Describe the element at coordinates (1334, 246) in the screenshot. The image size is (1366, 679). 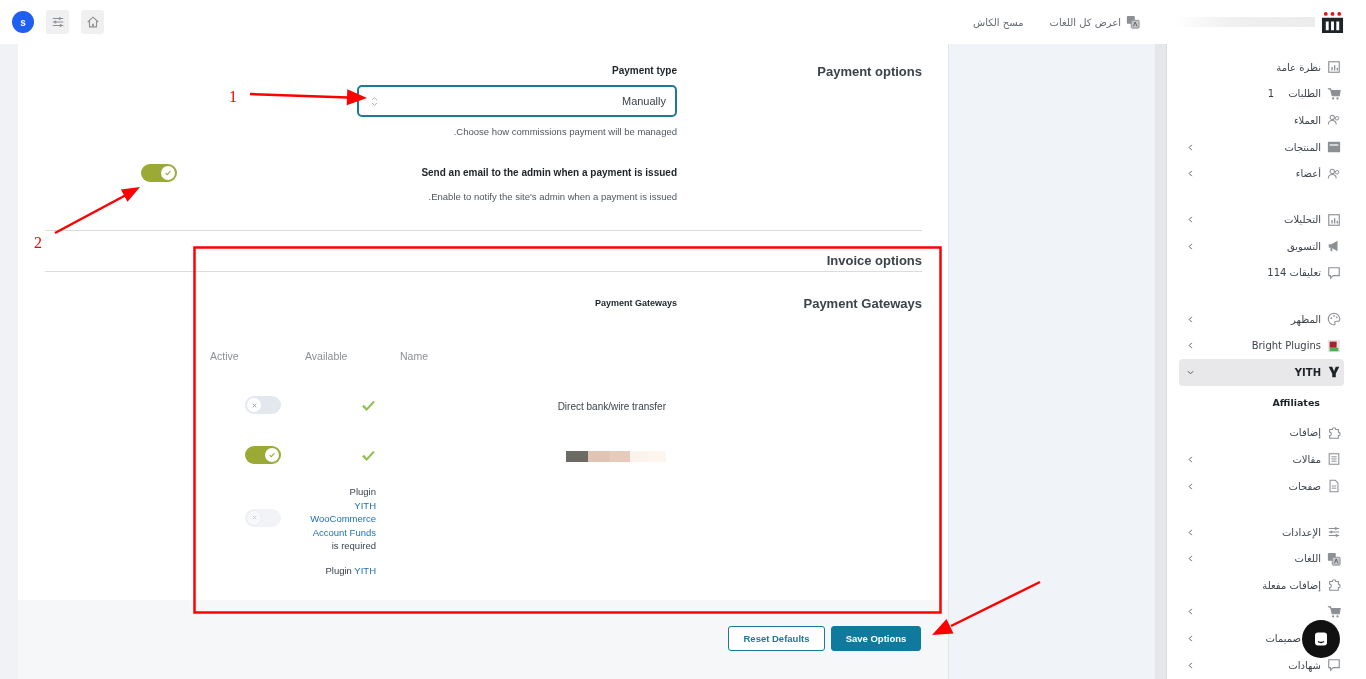
I see `megaphone-icon` at that location.